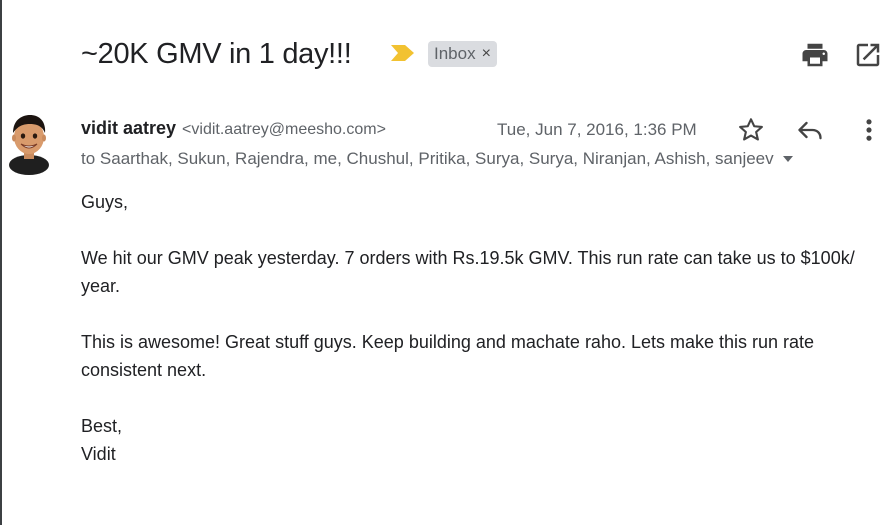 Image resolution: width=883 pixels, height=525 pixels. Describe the element at coordinates (815, 55) in the screenshot. I see `print-icon` at that location.